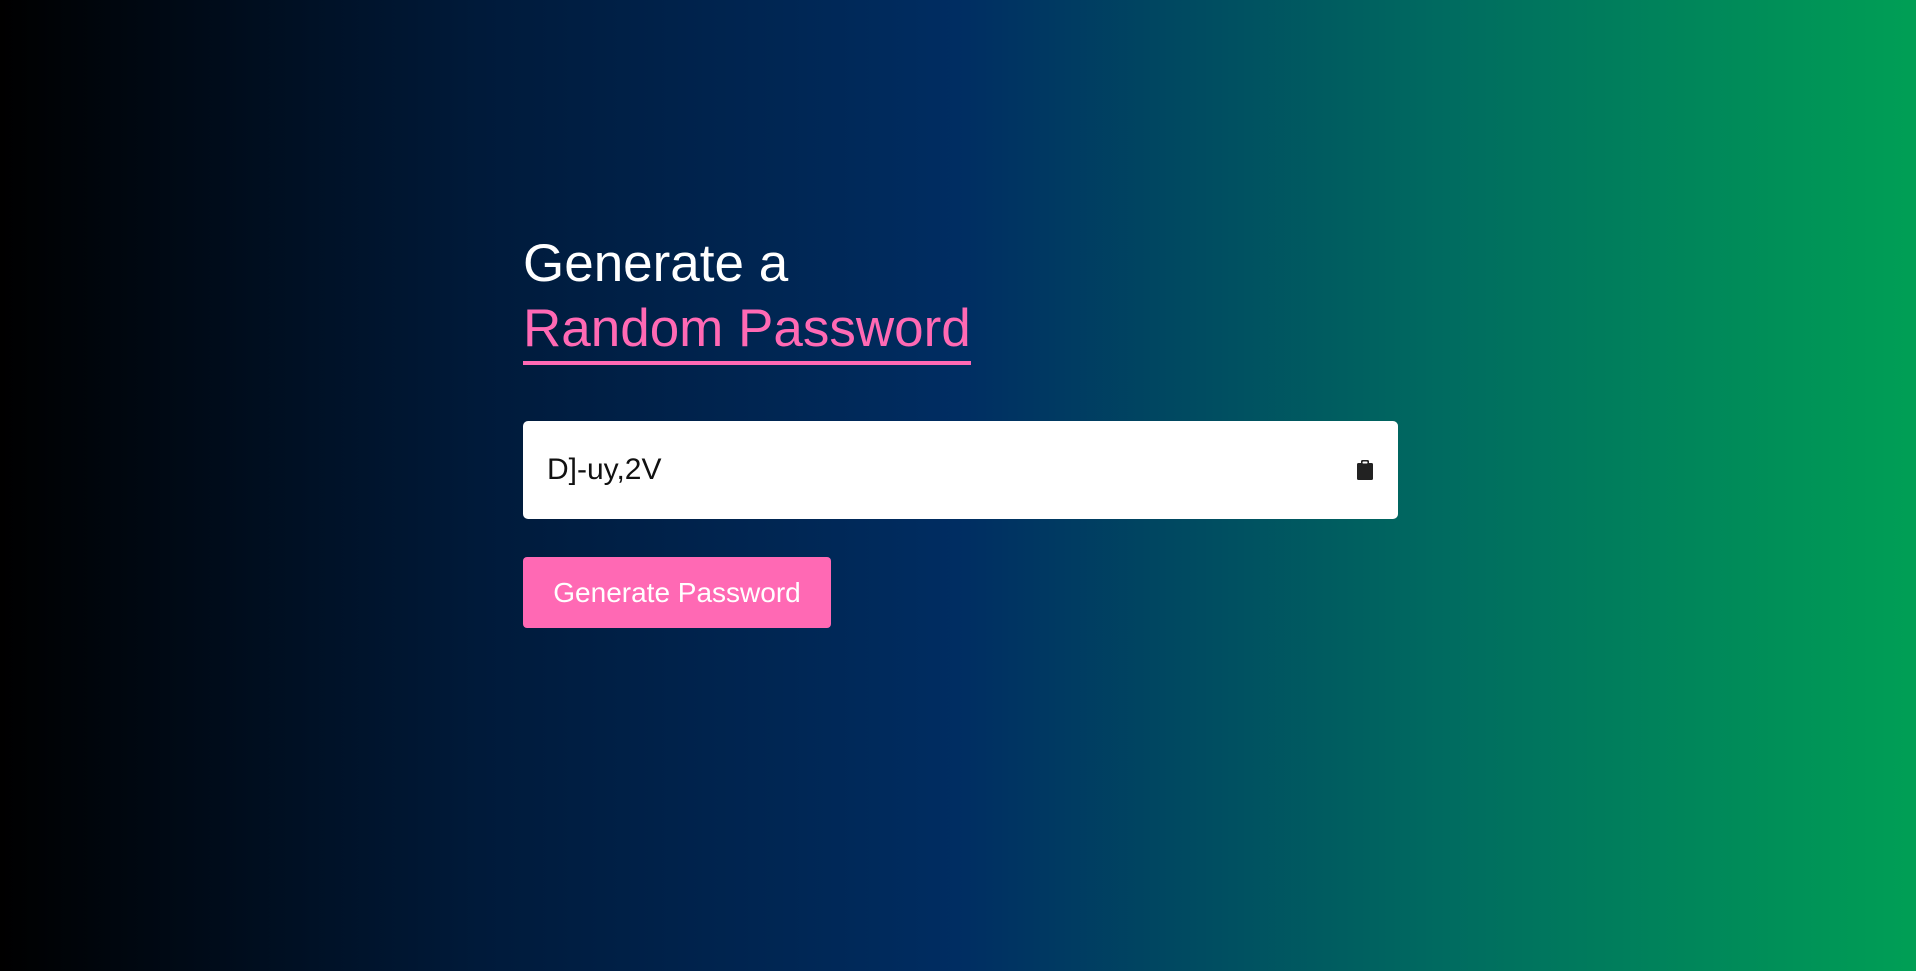  I want to click on generate-password-button: Generate Password, so click(677, 593).